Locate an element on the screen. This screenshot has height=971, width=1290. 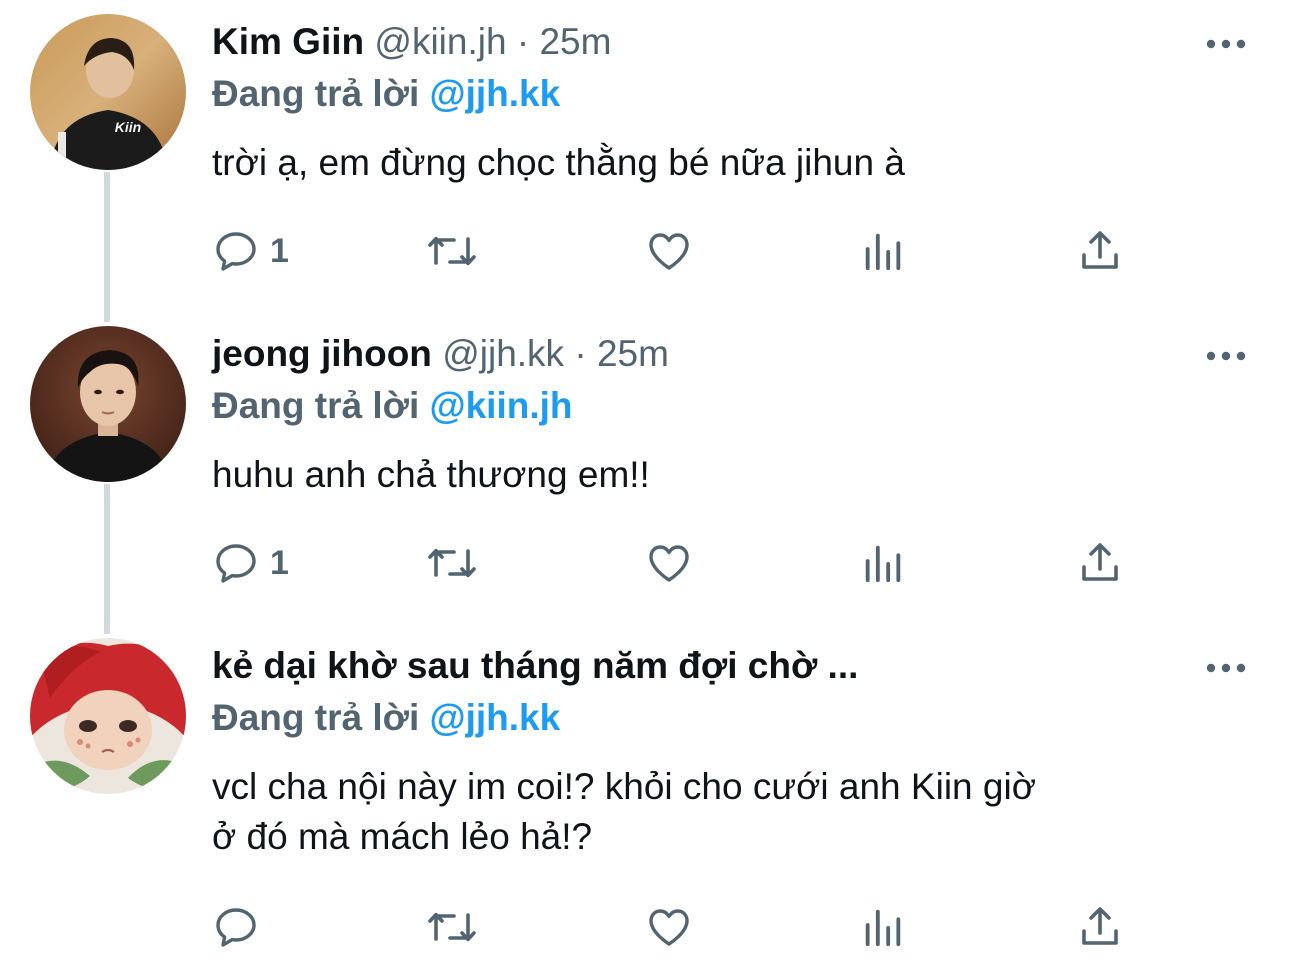
mention-link: @kiin.jh is located at coordinates (501, 405).